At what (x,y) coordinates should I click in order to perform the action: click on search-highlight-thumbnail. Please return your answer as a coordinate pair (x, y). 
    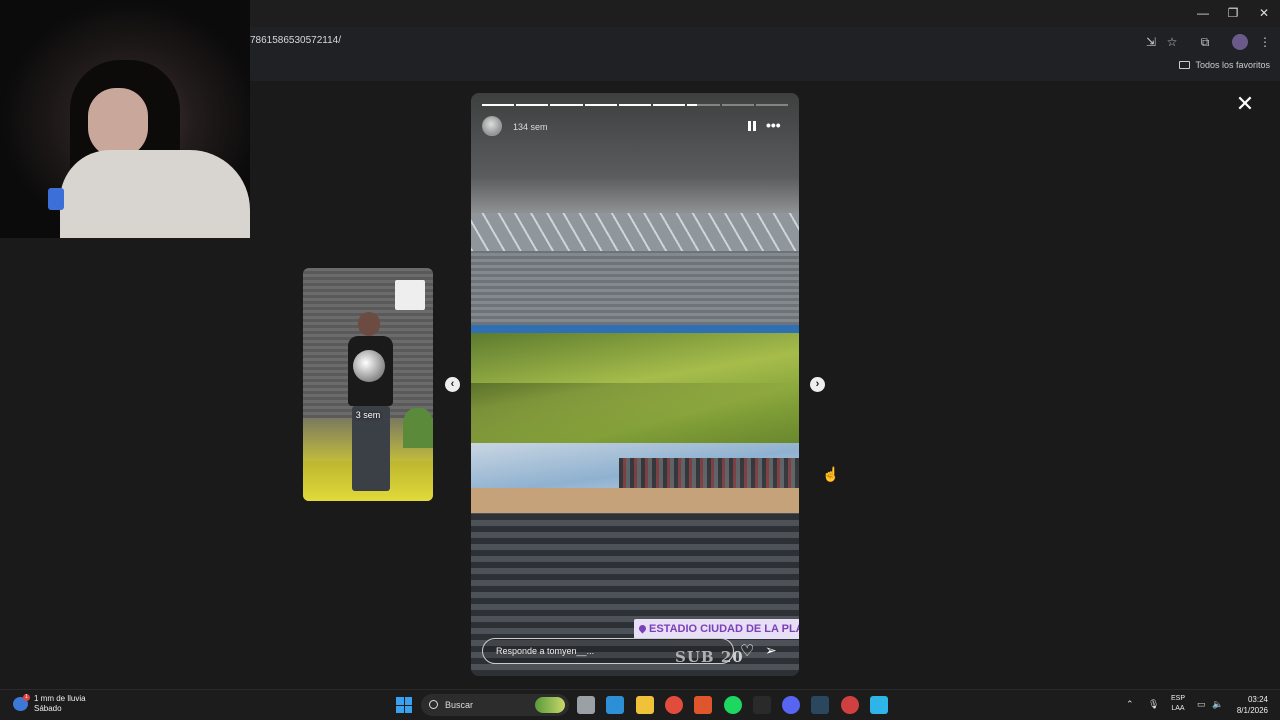
    Looking at the image, I should click on (550, 705).